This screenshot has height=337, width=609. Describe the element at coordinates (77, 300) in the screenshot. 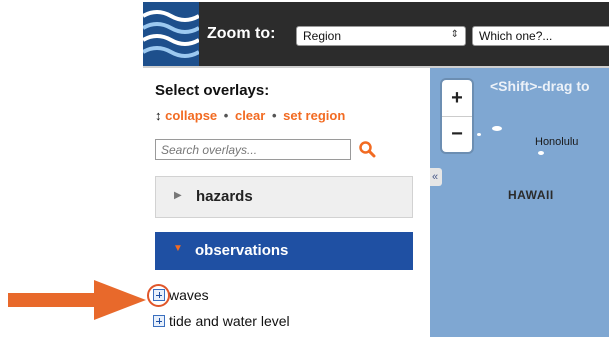

I see `pointer-arrow-icon` at that location.